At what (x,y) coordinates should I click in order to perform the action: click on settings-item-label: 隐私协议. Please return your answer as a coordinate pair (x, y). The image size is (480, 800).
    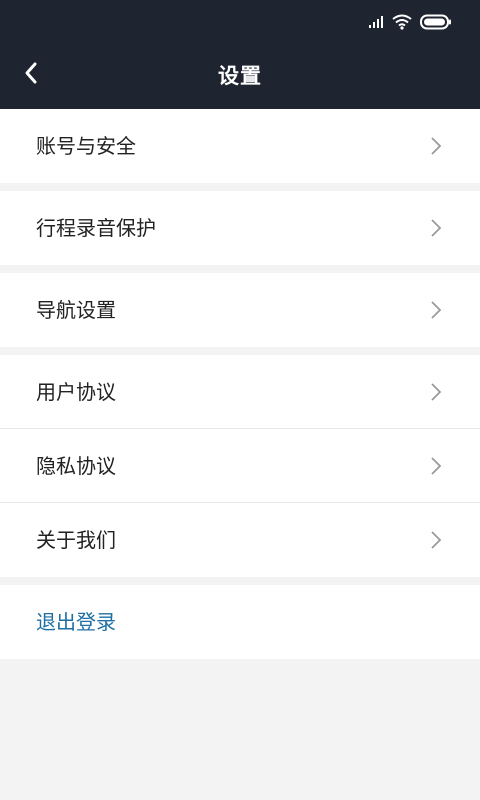
    Looking at the image, I should click on (76, 466).